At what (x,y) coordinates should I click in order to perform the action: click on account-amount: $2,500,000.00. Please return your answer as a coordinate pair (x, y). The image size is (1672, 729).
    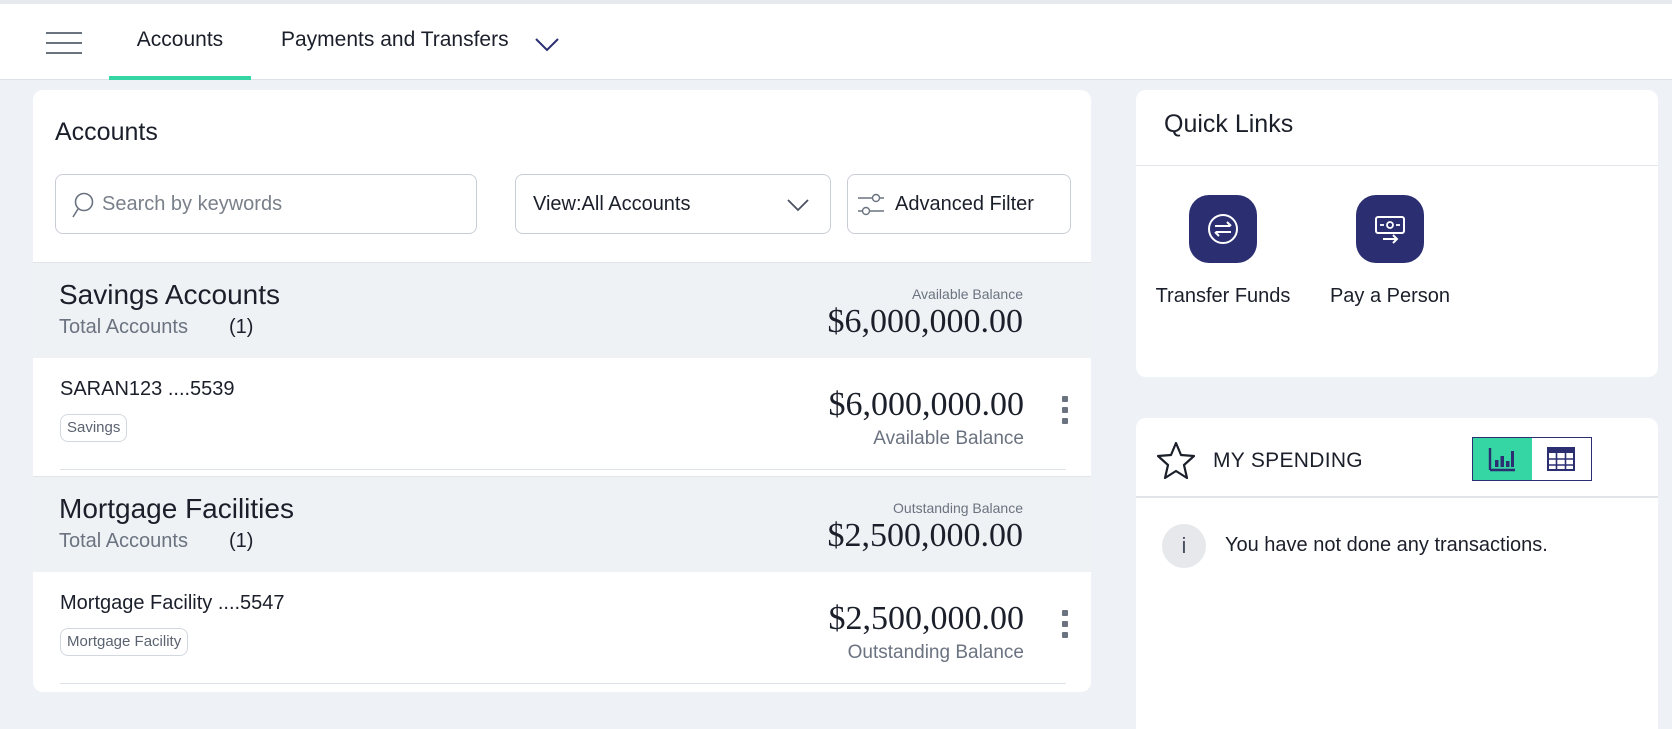
    Looking at the image, I should click on (926, 618).